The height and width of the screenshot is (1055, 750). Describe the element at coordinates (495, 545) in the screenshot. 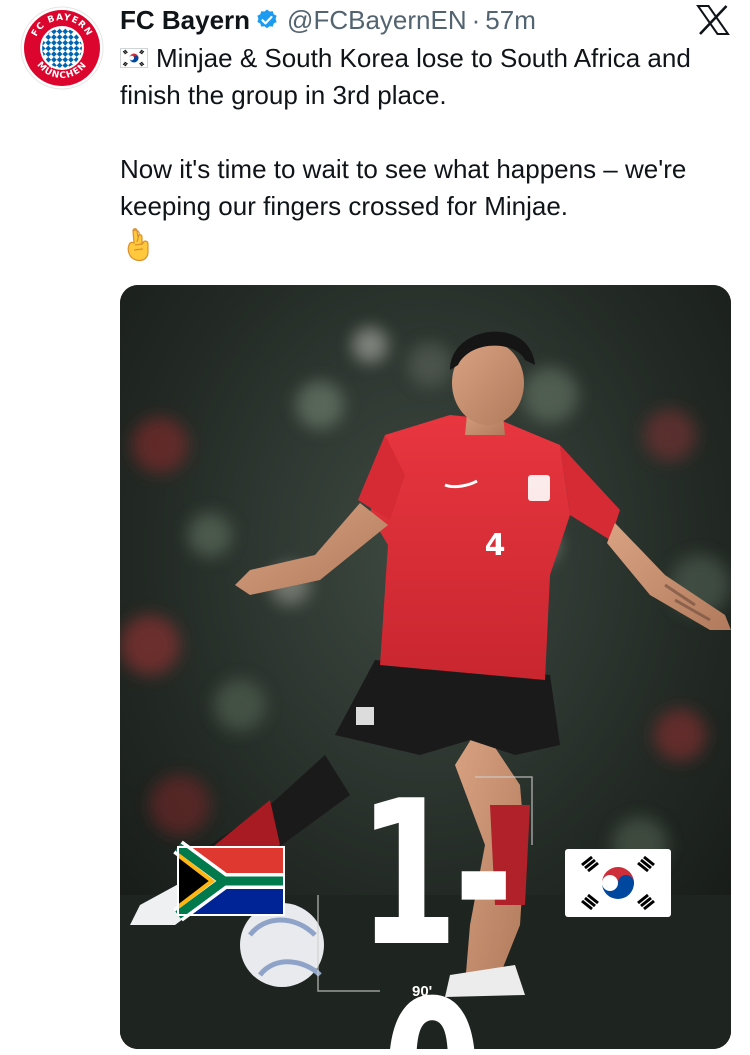

I see `shirt-number: 4` at that location.